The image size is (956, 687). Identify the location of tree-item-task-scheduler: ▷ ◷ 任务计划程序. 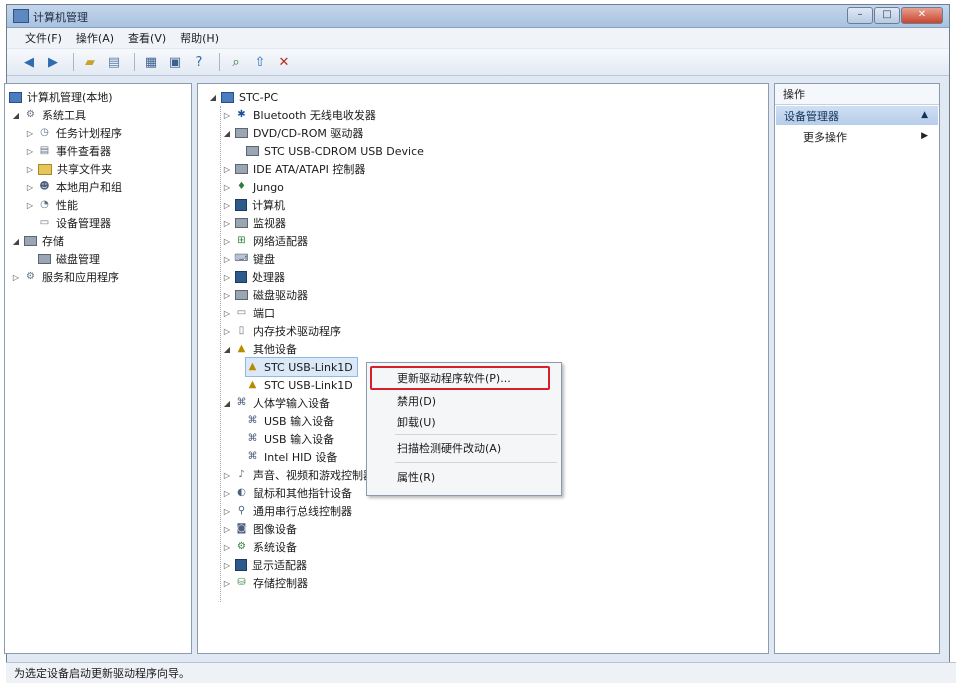
(73, 133).